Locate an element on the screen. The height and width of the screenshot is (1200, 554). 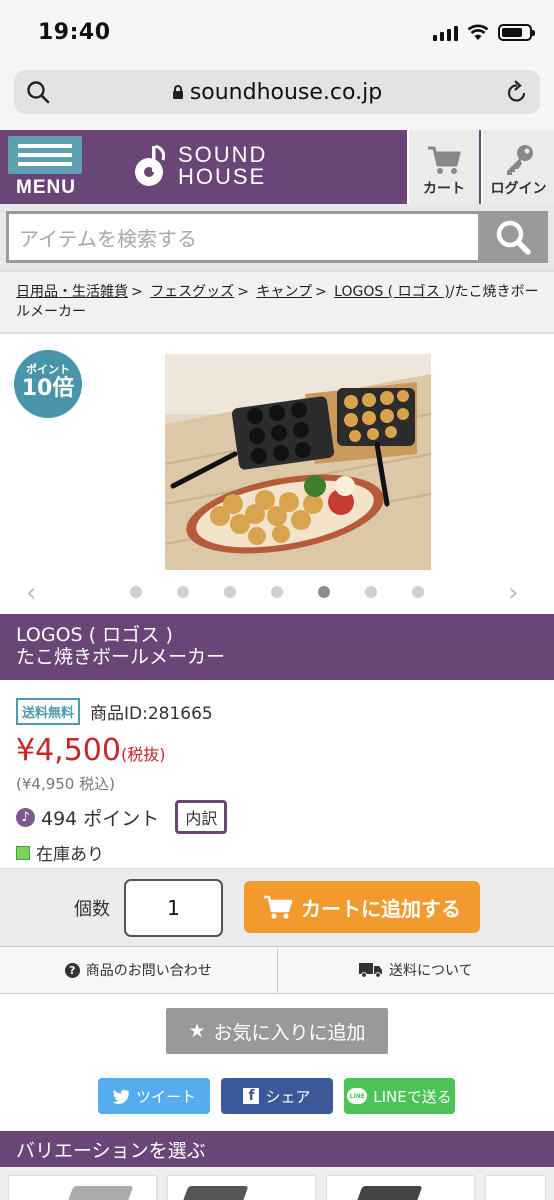
logo-line2: HOUSE is located at coordinates (222, 176).